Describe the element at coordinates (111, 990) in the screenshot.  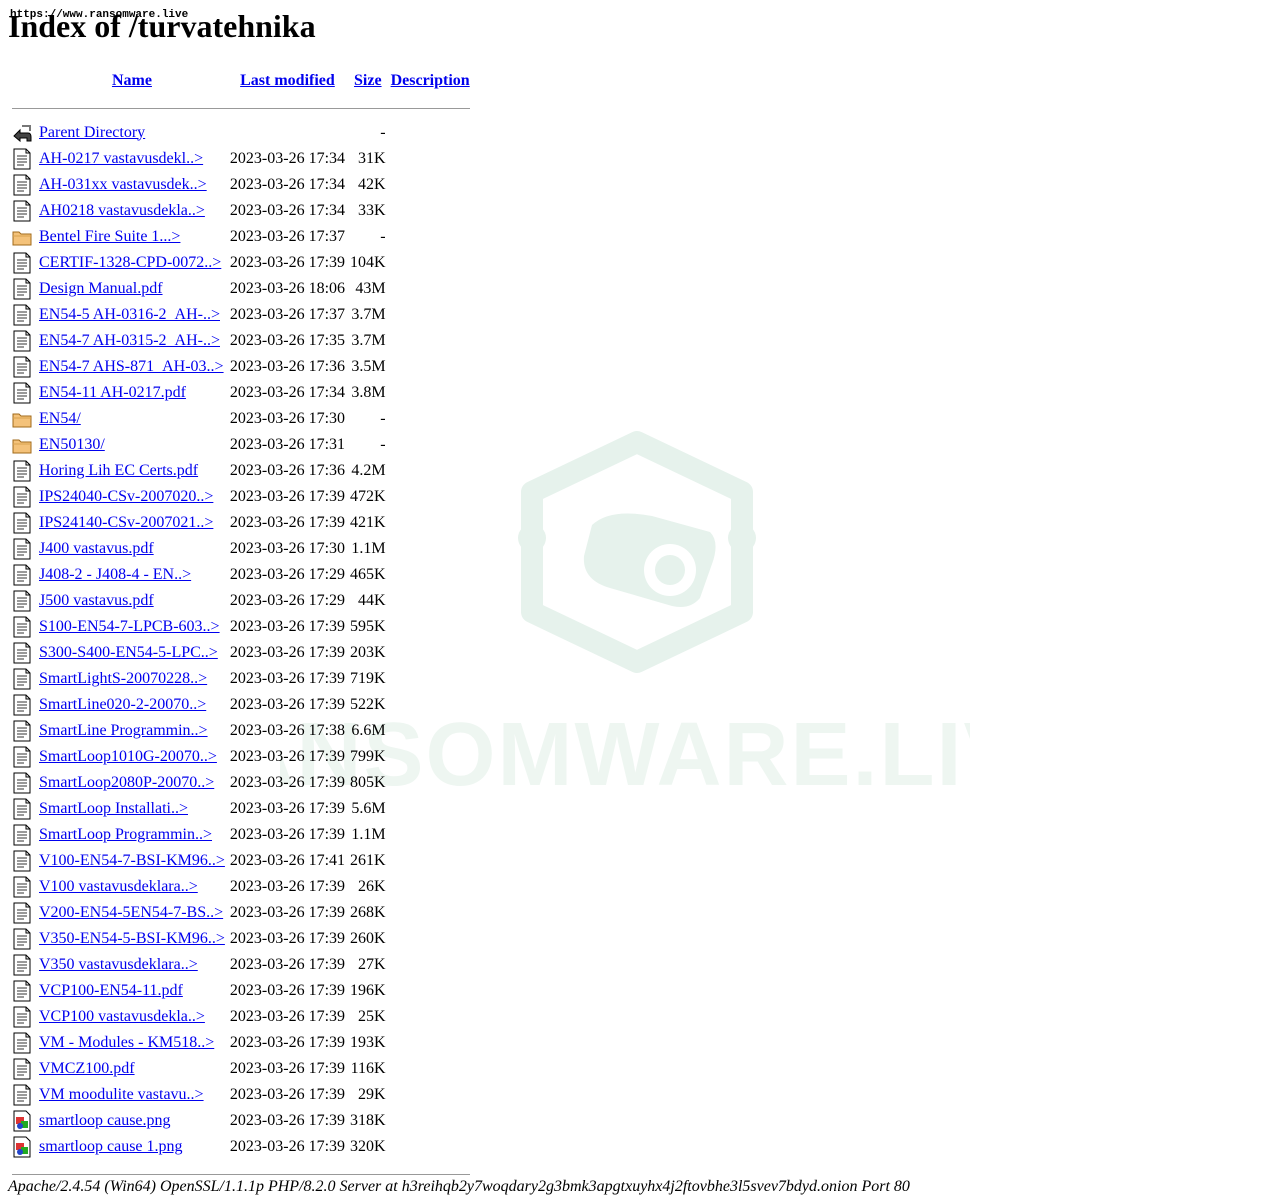
I see `file-link: VCP100-EN54-11.pdf` at that location.